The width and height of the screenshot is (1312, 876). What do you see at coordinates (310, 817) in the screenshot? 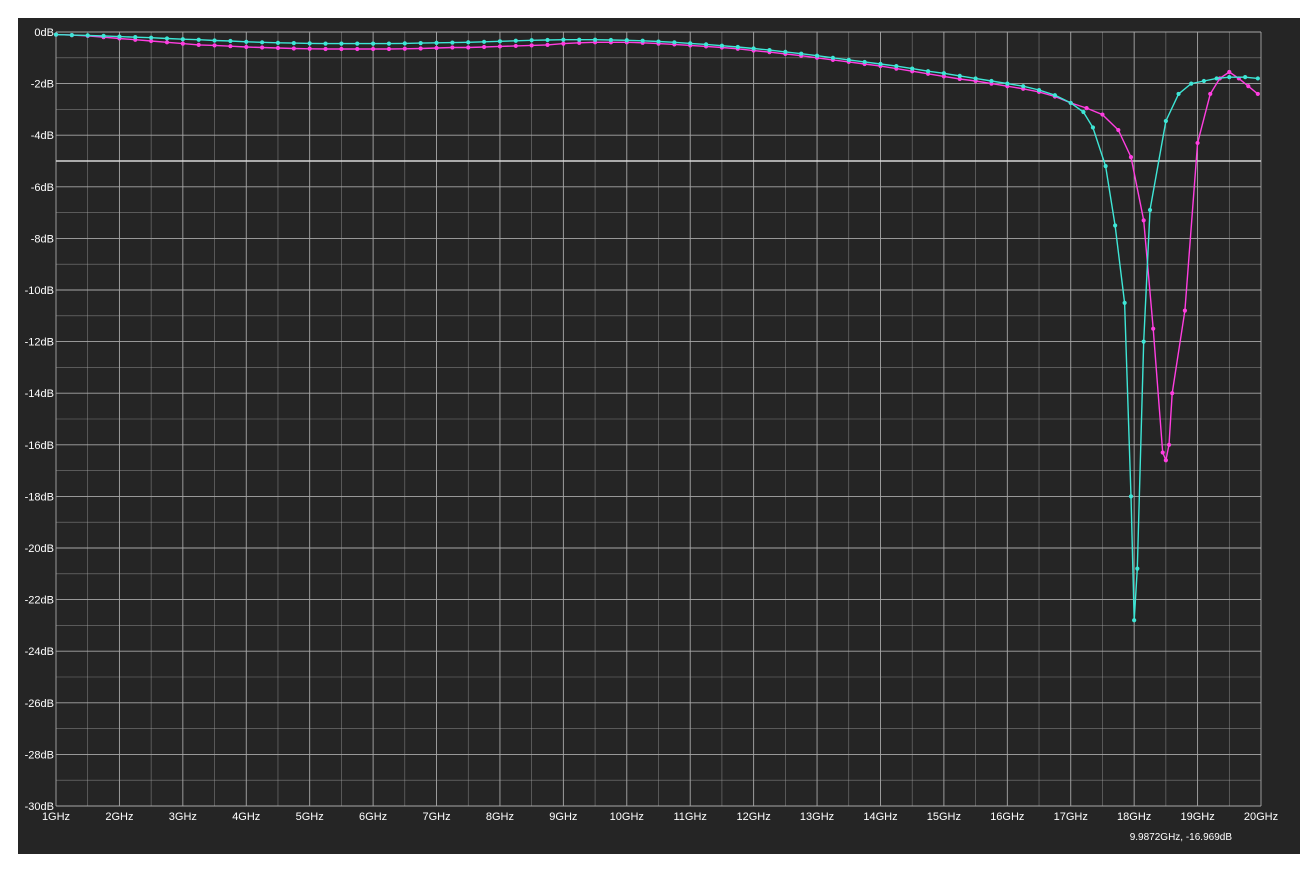
I see `x-tick-label: 5GHz` at bounding box center [310, 817].